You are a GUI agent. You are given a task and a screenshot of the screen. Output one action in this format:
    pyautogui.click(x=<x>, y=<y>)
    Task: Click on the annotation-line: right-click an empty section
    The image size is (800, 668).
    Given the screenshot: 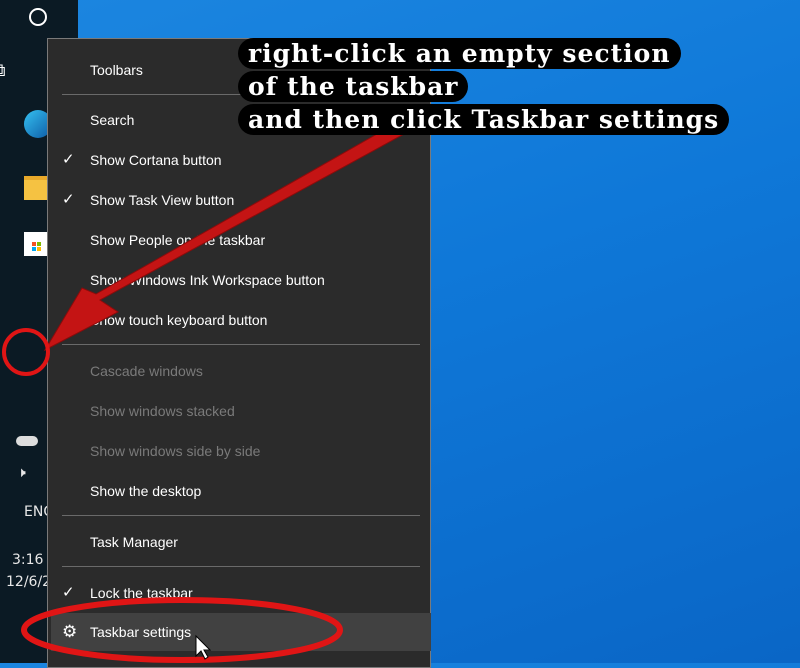 What is the action you would take?
    pyautogui.click(x=459, y=53)
    